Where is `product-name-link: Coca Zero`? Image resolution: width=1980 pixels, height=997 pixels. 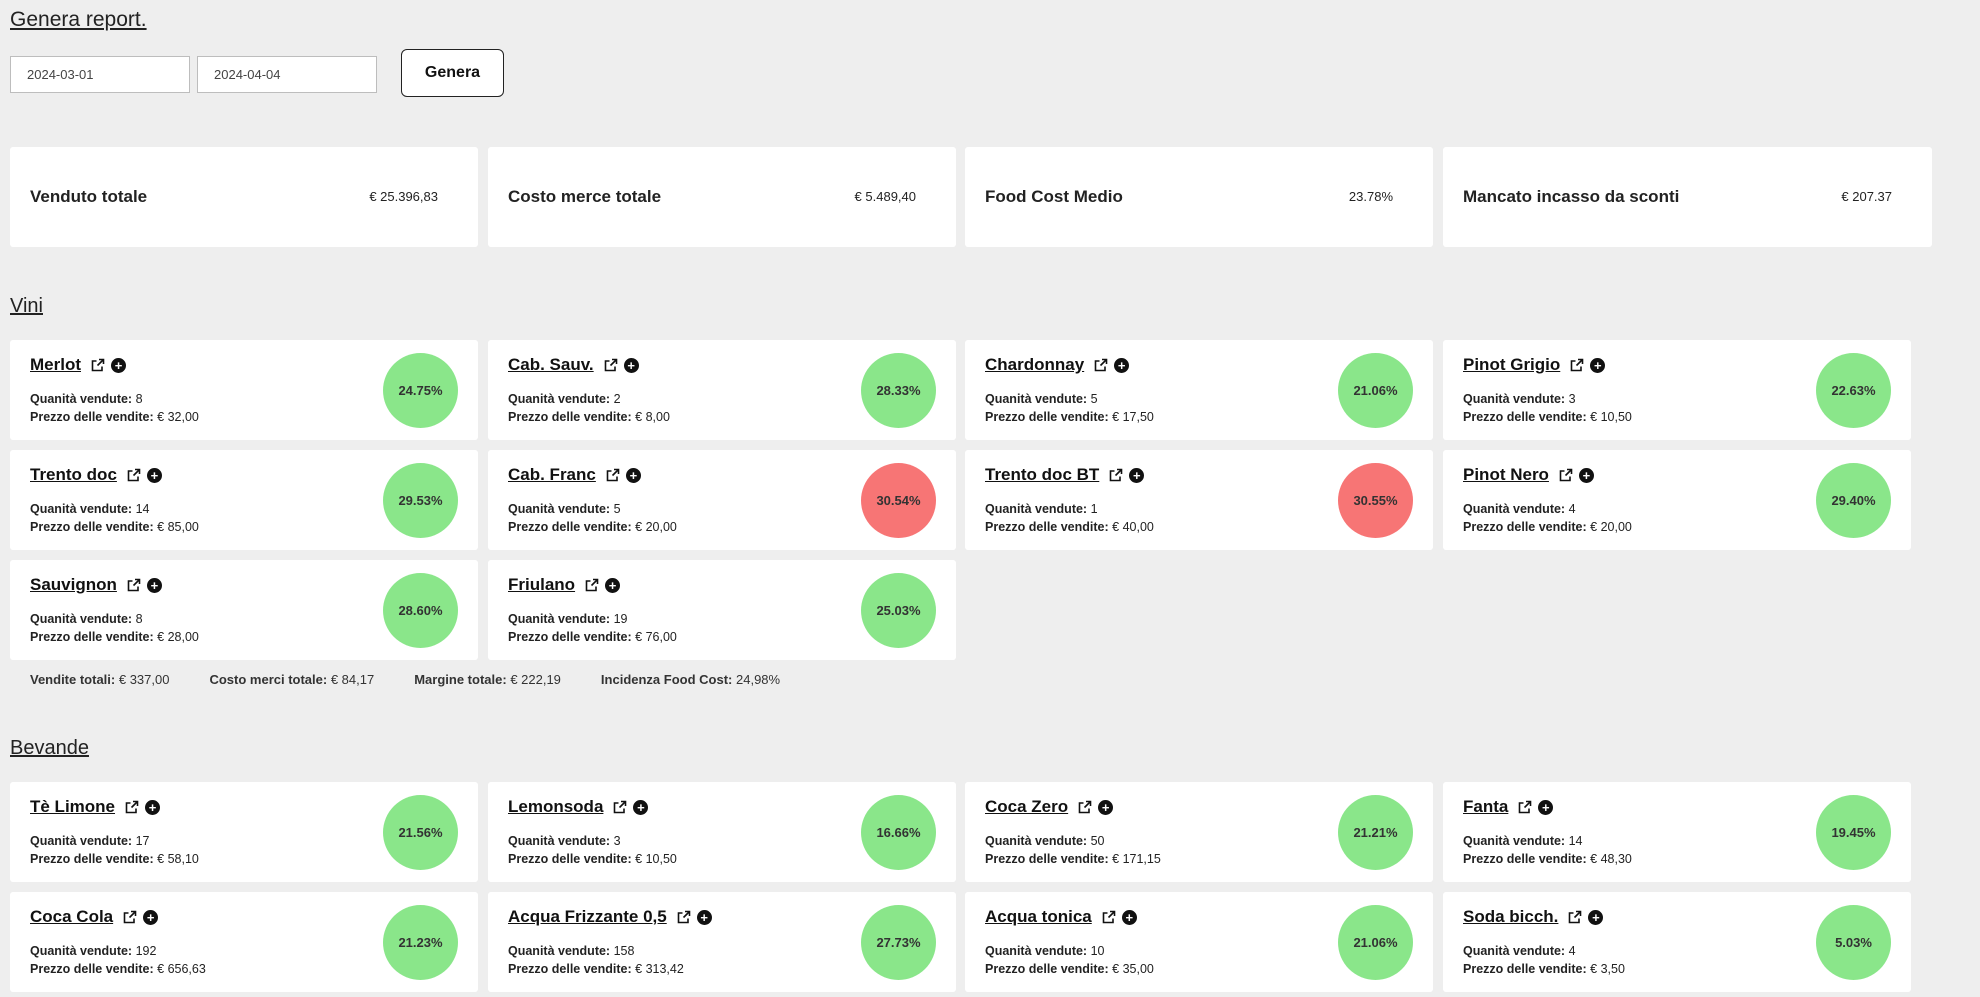
product-name-link: Coca Zero is located at coordinates (1026, 807).